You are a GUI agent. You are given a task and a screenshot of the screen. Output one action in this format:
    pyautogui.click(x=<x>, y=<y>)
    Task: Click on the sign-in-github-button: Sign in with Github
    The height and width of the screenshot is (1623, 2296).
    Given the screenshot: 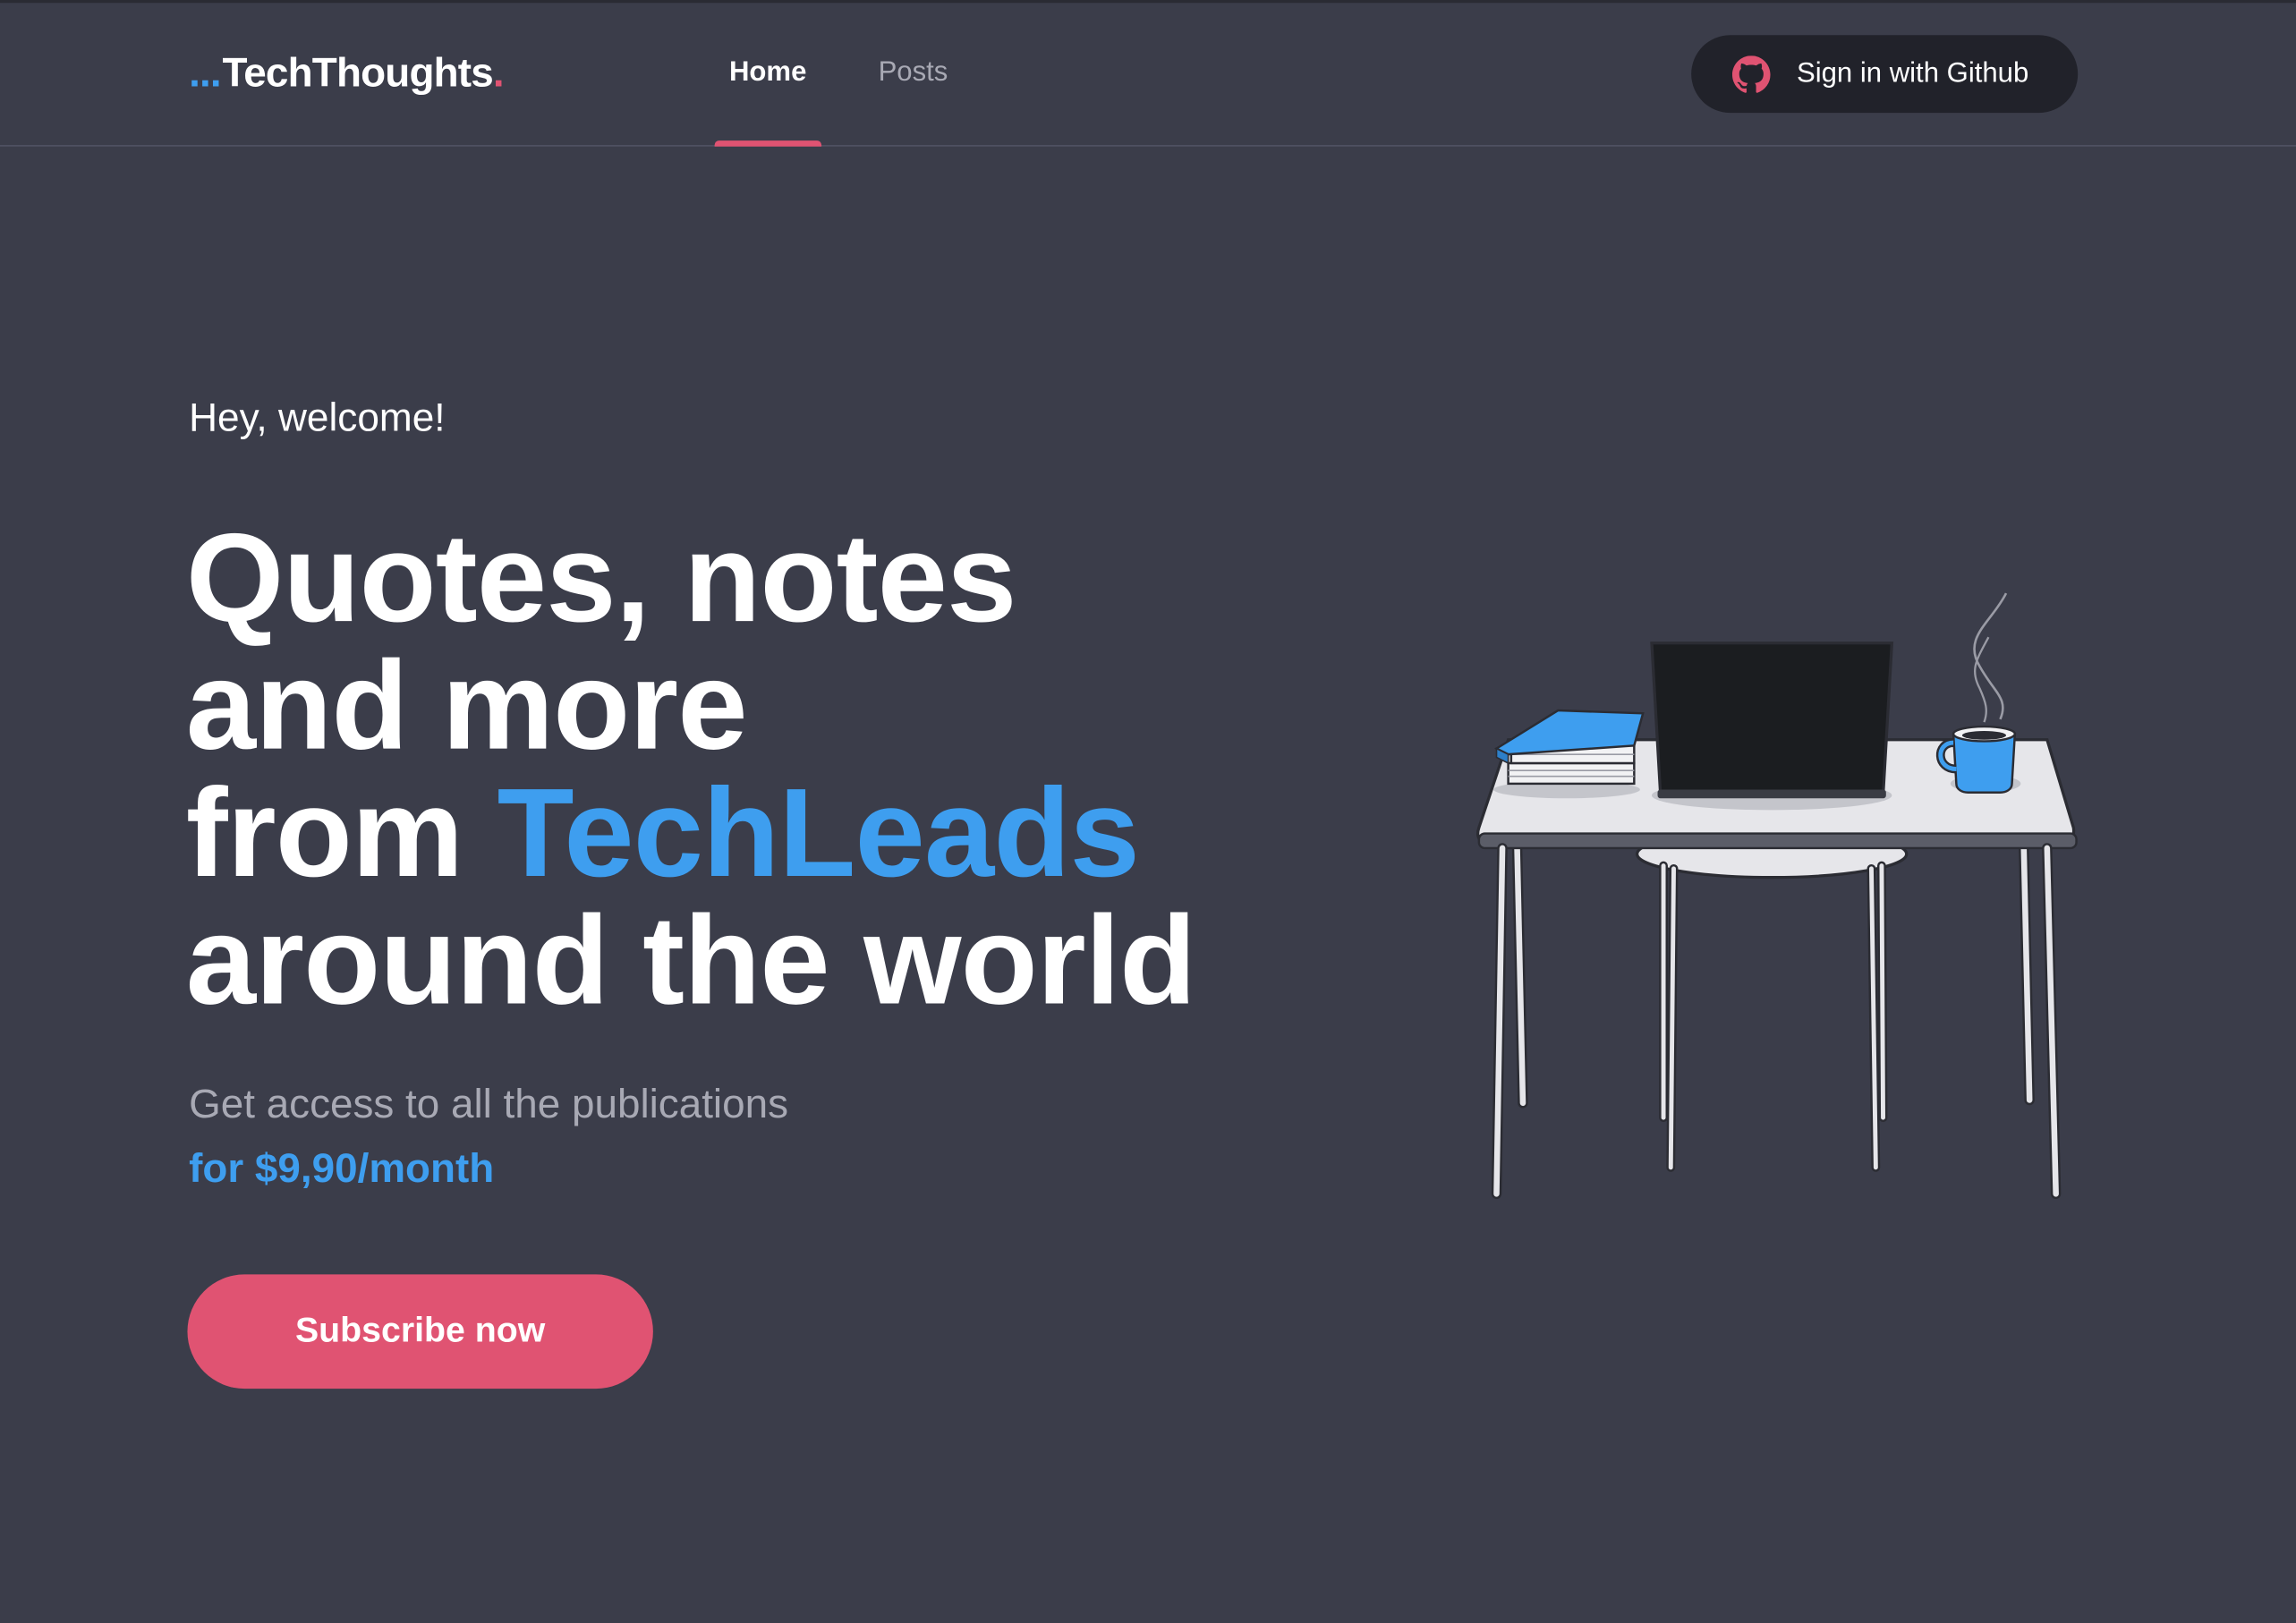 What is the action you would take?
    pyautogui.click(x=1885, y=74)
    